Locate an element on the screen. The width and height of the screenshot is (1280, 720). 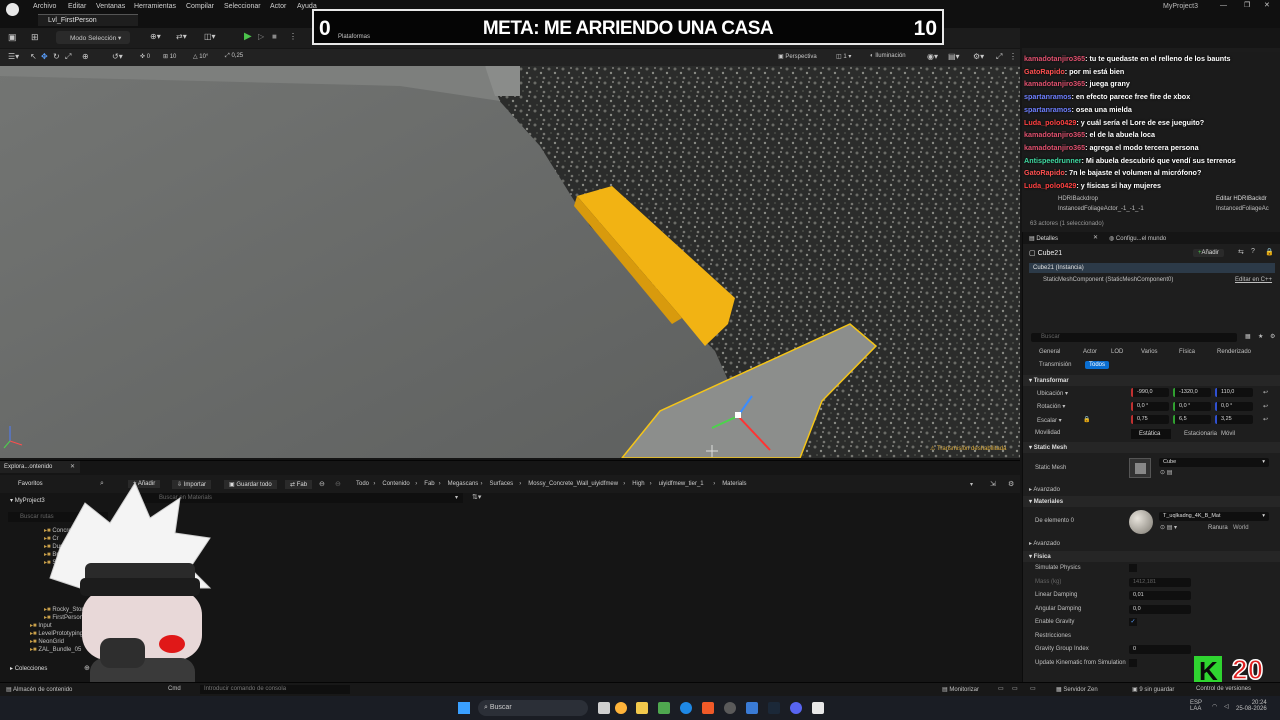
content-tab-close-icon: ✕ is located at coordinates (72, 466).